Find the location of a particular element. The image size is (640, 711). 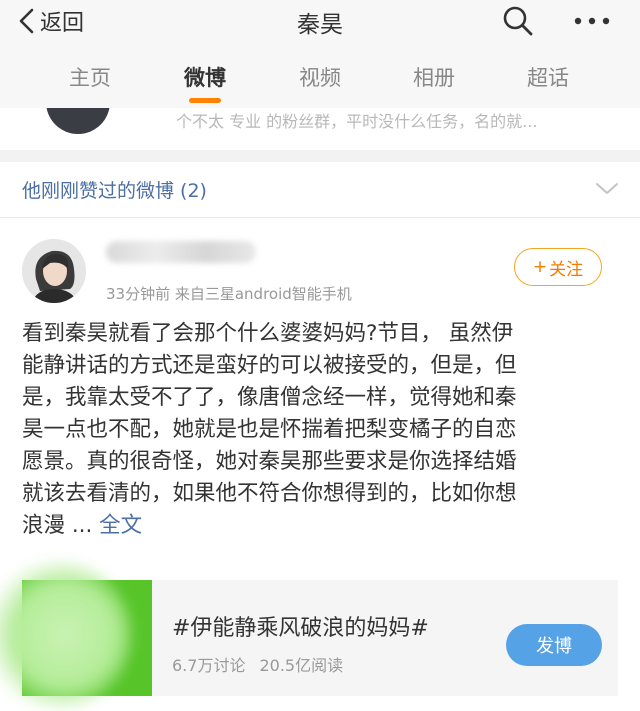

post-content-line: 是，我靠太受不了了，像唐僧念经一样，觉得她和秦 is located at coordinates (269, 397).